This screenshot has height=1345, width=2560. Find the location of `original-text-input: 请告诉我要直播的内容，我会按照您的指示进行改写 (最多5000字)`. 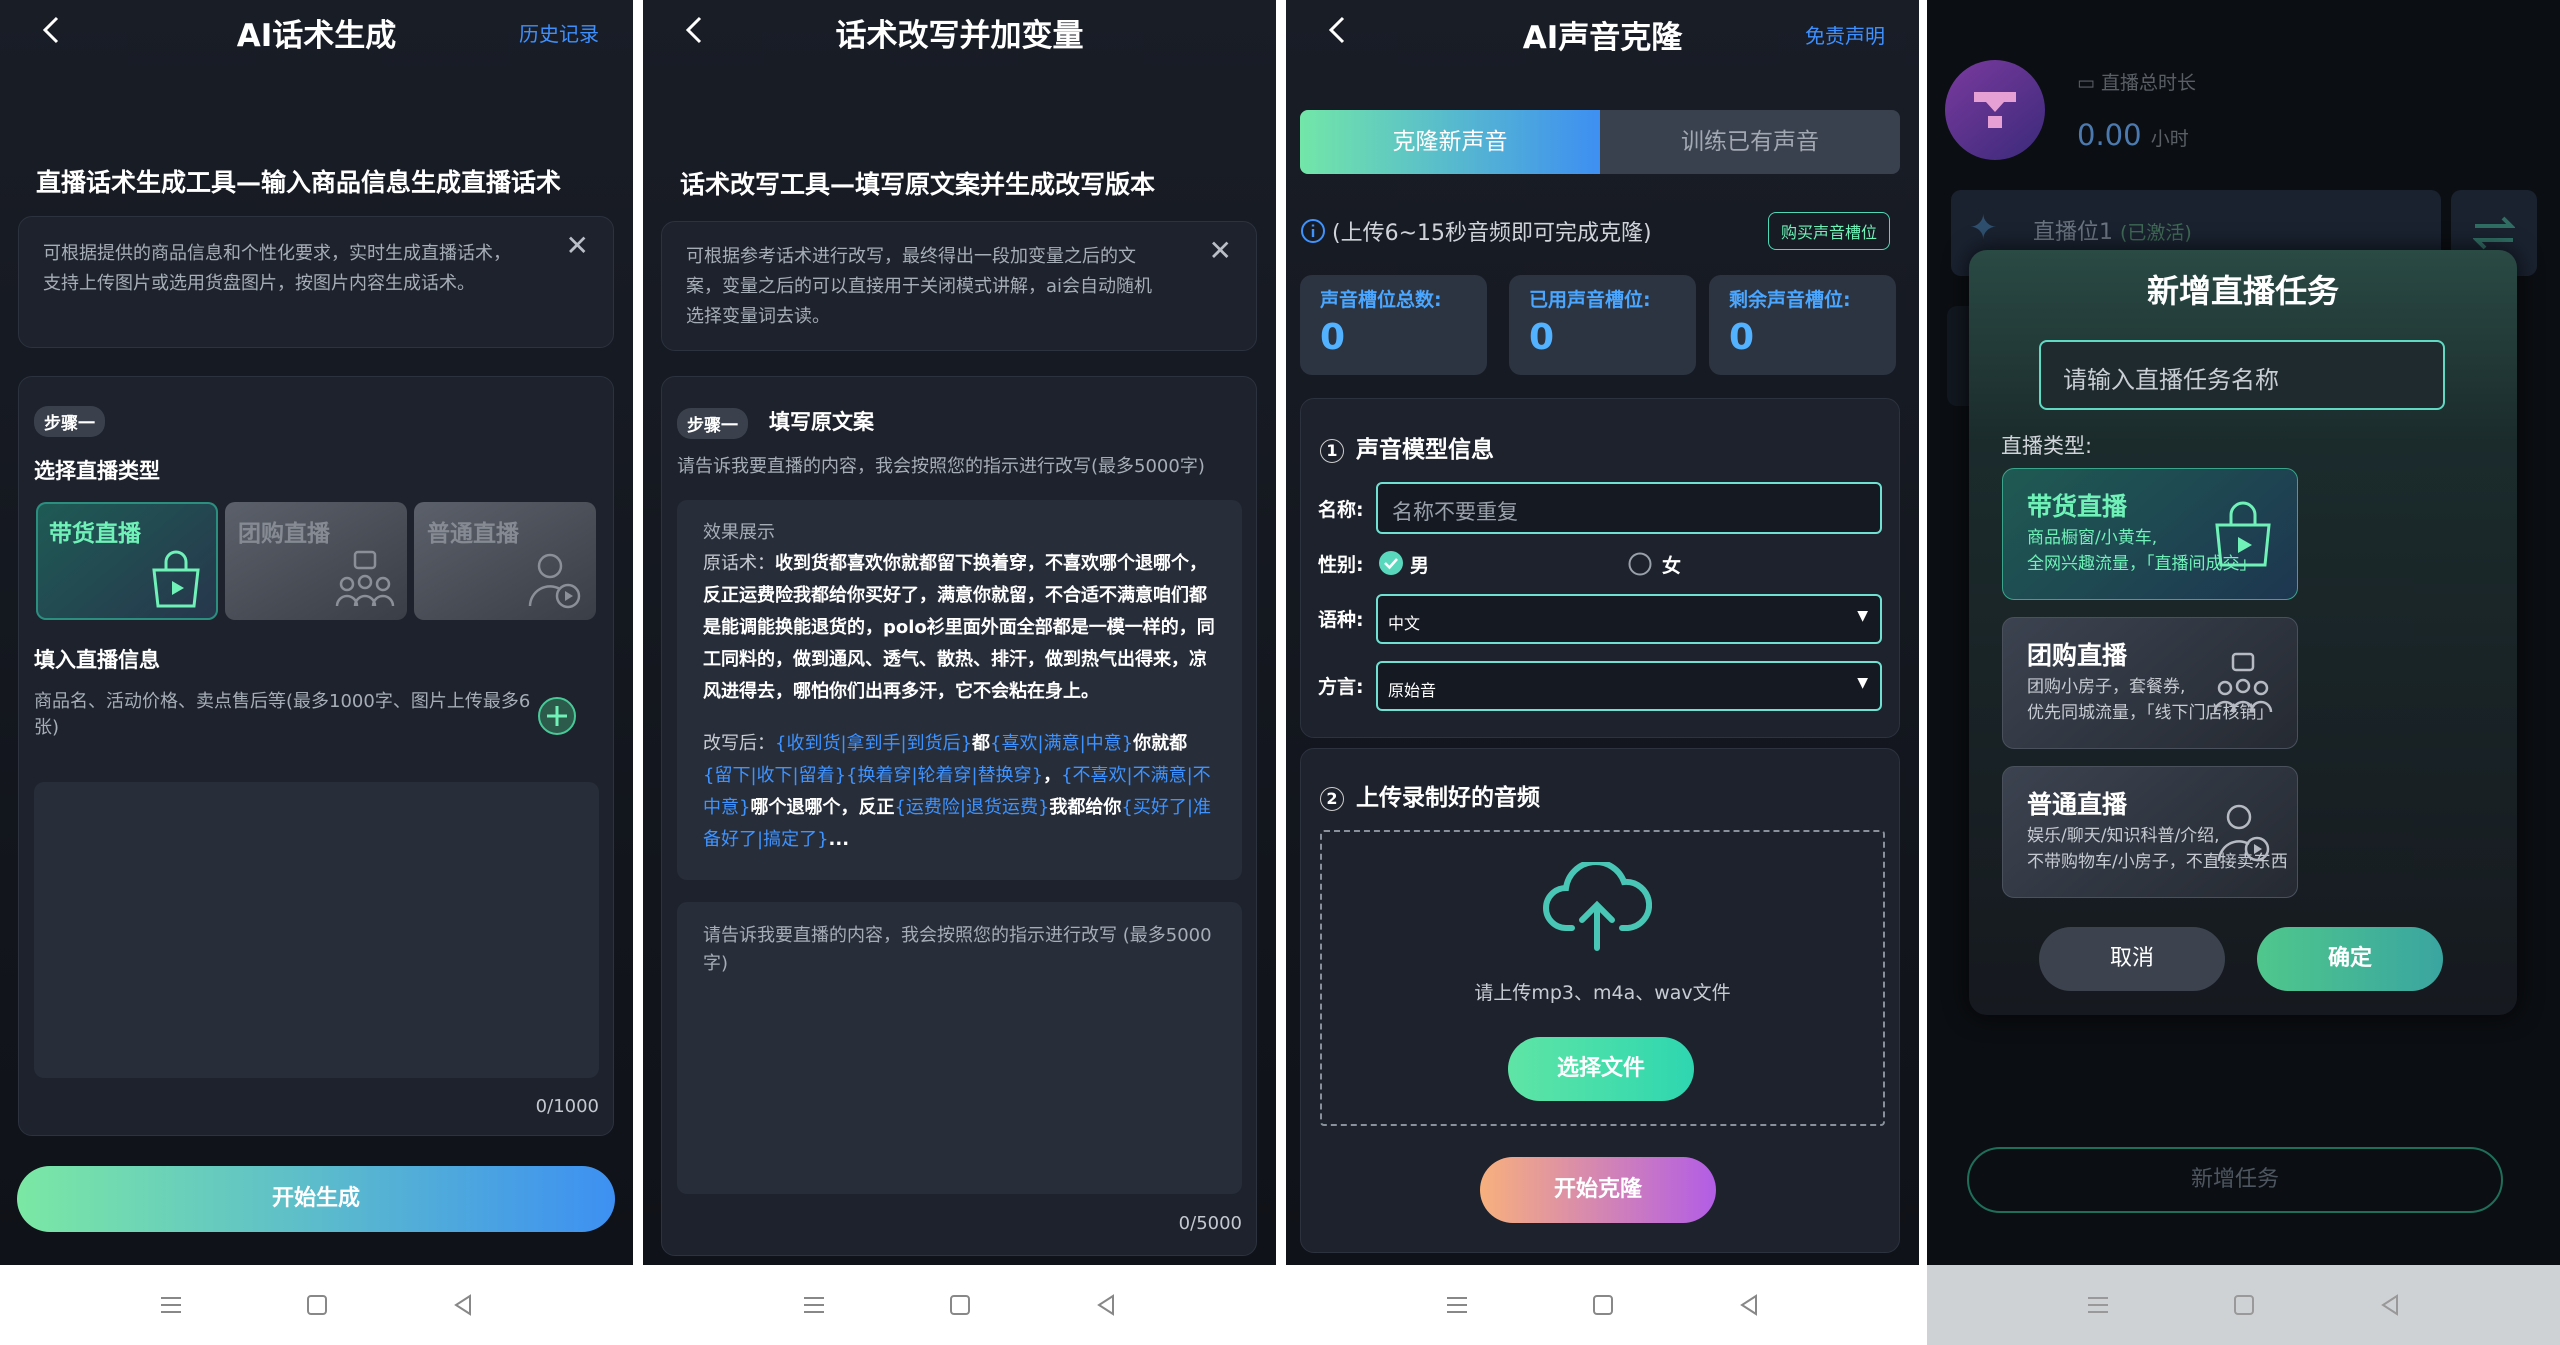

original-text-input: 请告诉我要直播的内容，我会按照您的指示进行改写 (最多5000字) is located at coordinates (959, 1048).